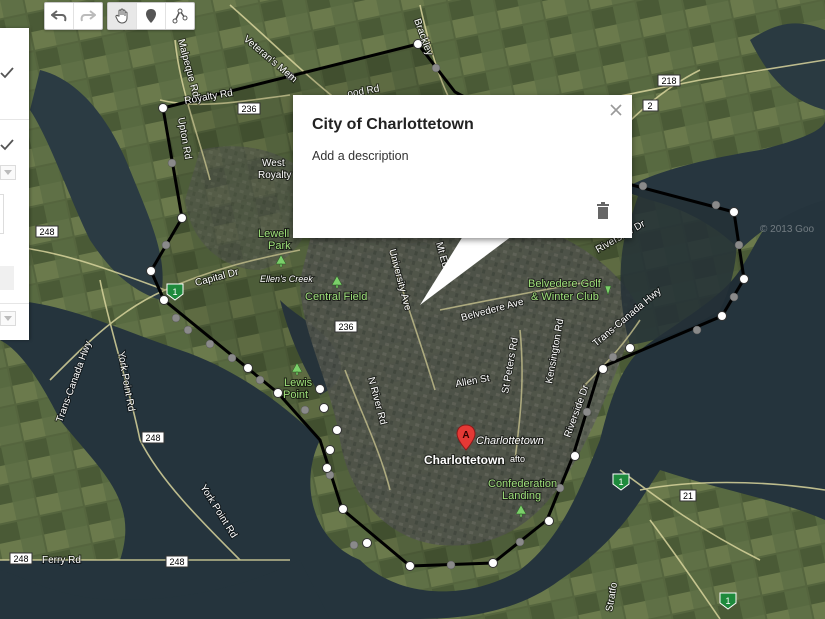 This screenshot has height=619, width=825. Describe the element at coordinates (517, 459) in the screenshot. I see `road-label: afto` at that location.